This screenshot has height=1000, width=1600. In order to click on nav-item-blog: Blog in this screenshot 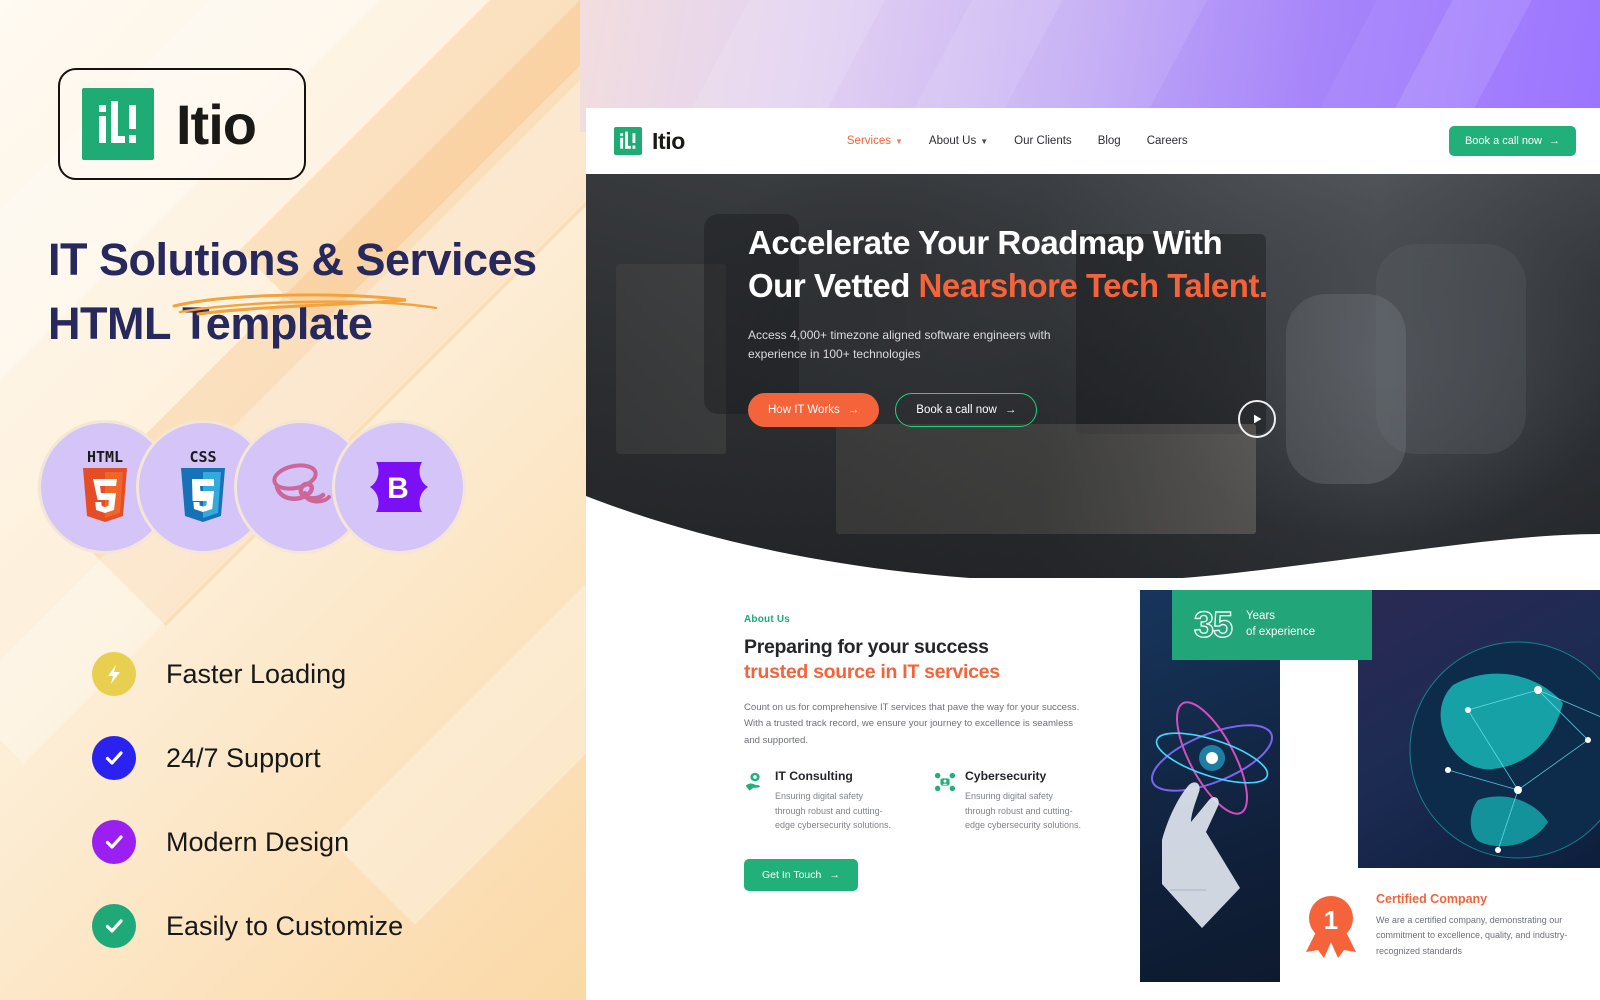, I will do `click(1109, 141)`.